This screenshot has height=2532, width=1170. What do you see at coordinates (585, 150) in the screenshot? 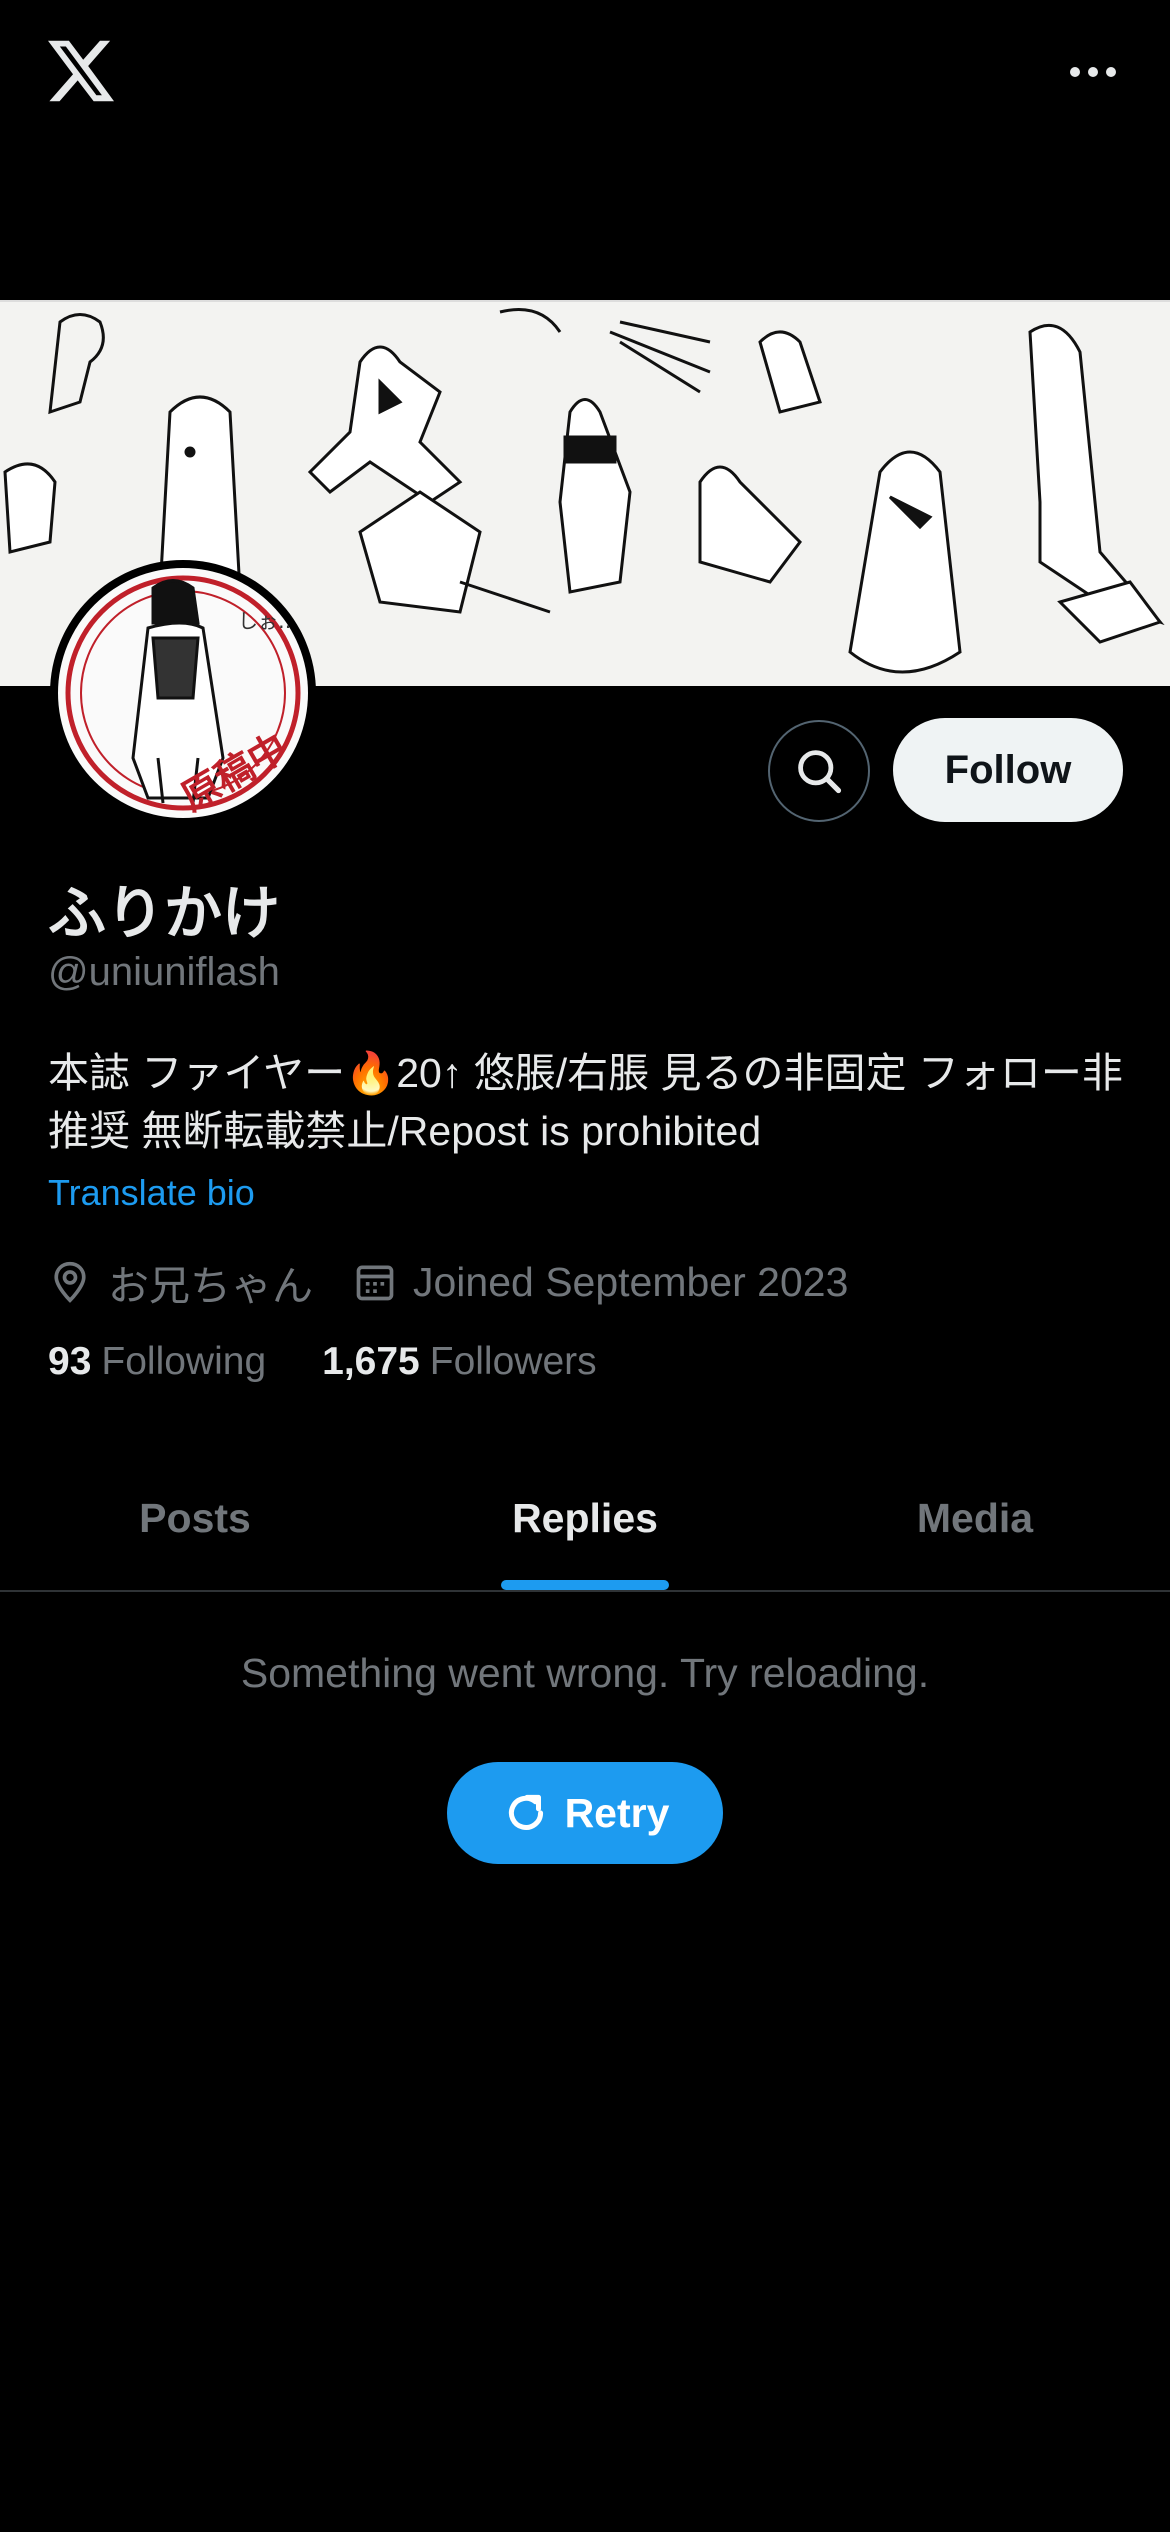
I see `top-bar` at bounding box center [585, 150].